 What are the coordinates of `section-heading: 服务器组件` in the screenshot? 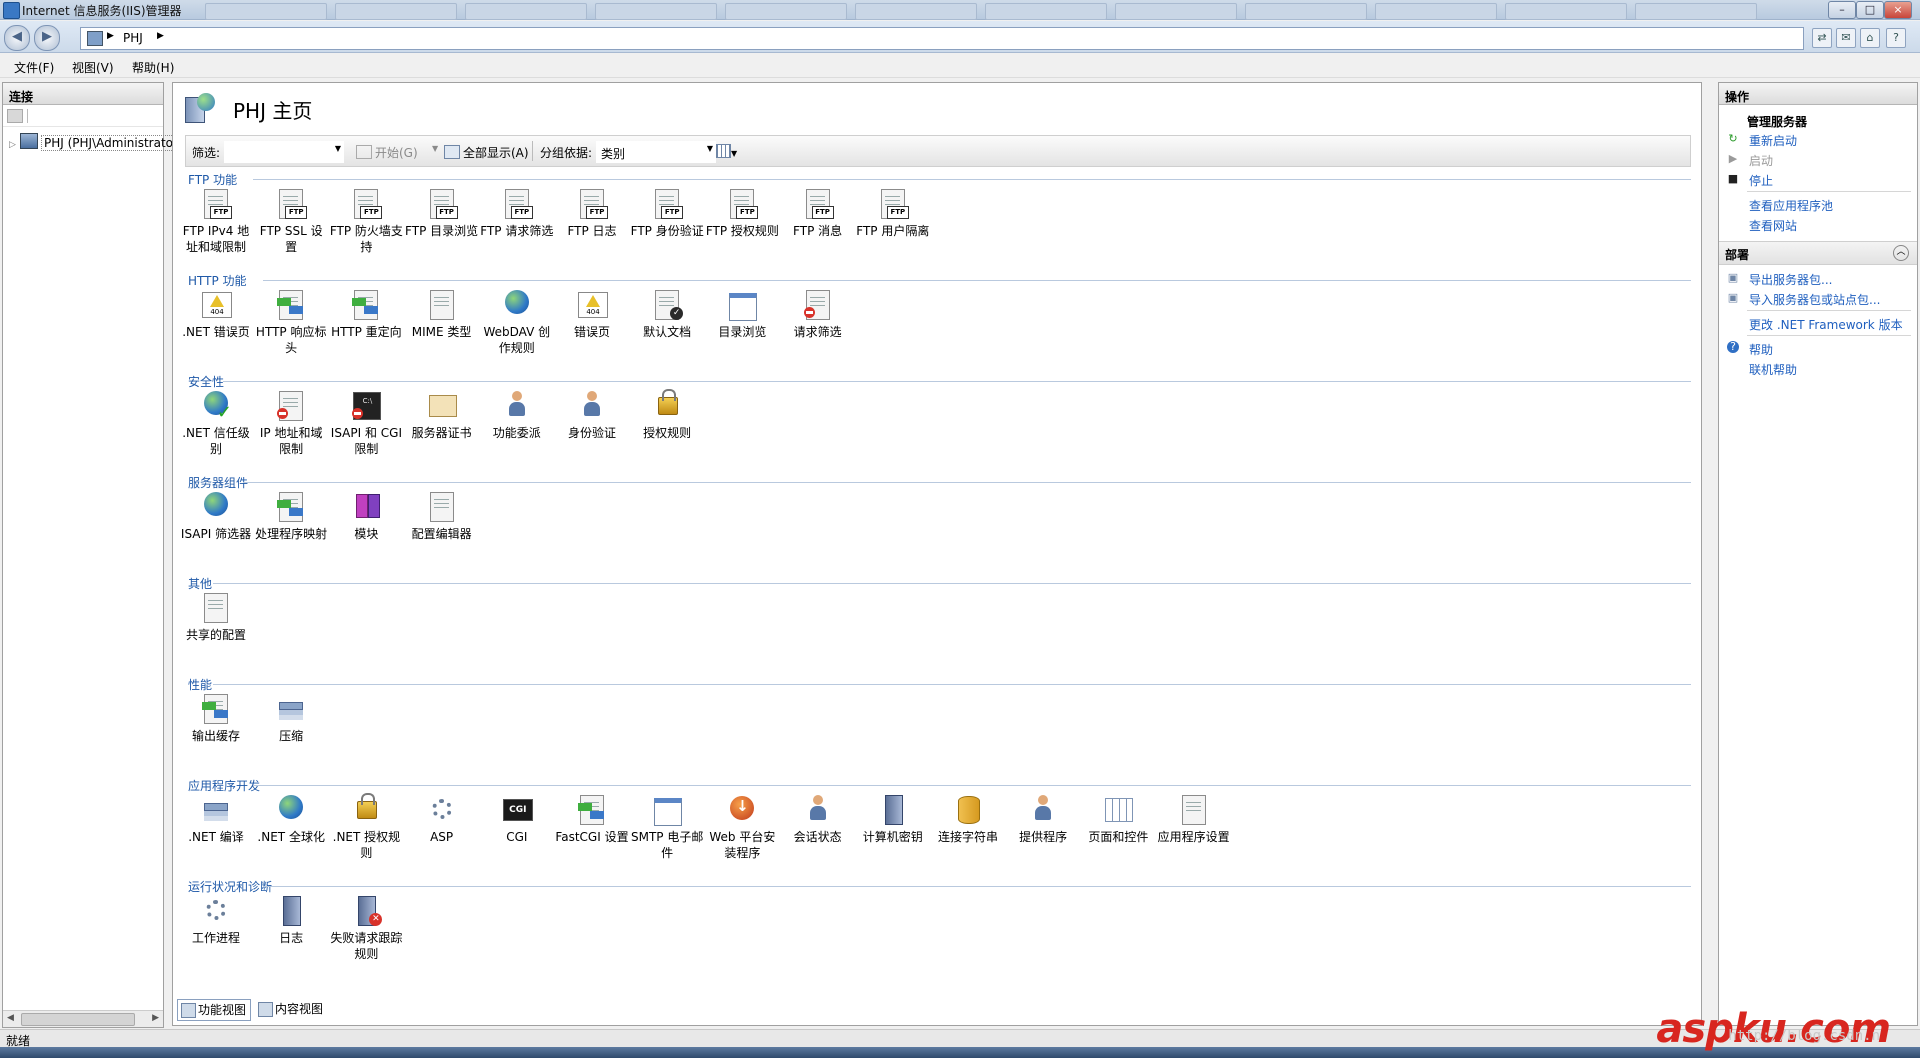 It's located at (218, 482).